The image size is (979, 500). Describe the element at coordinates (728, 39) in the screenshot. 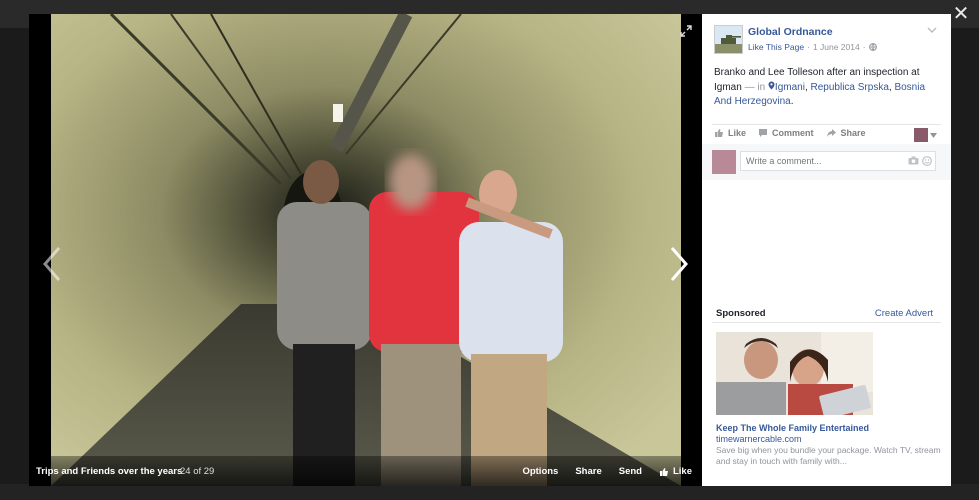

I see `page-avatar` at that location.